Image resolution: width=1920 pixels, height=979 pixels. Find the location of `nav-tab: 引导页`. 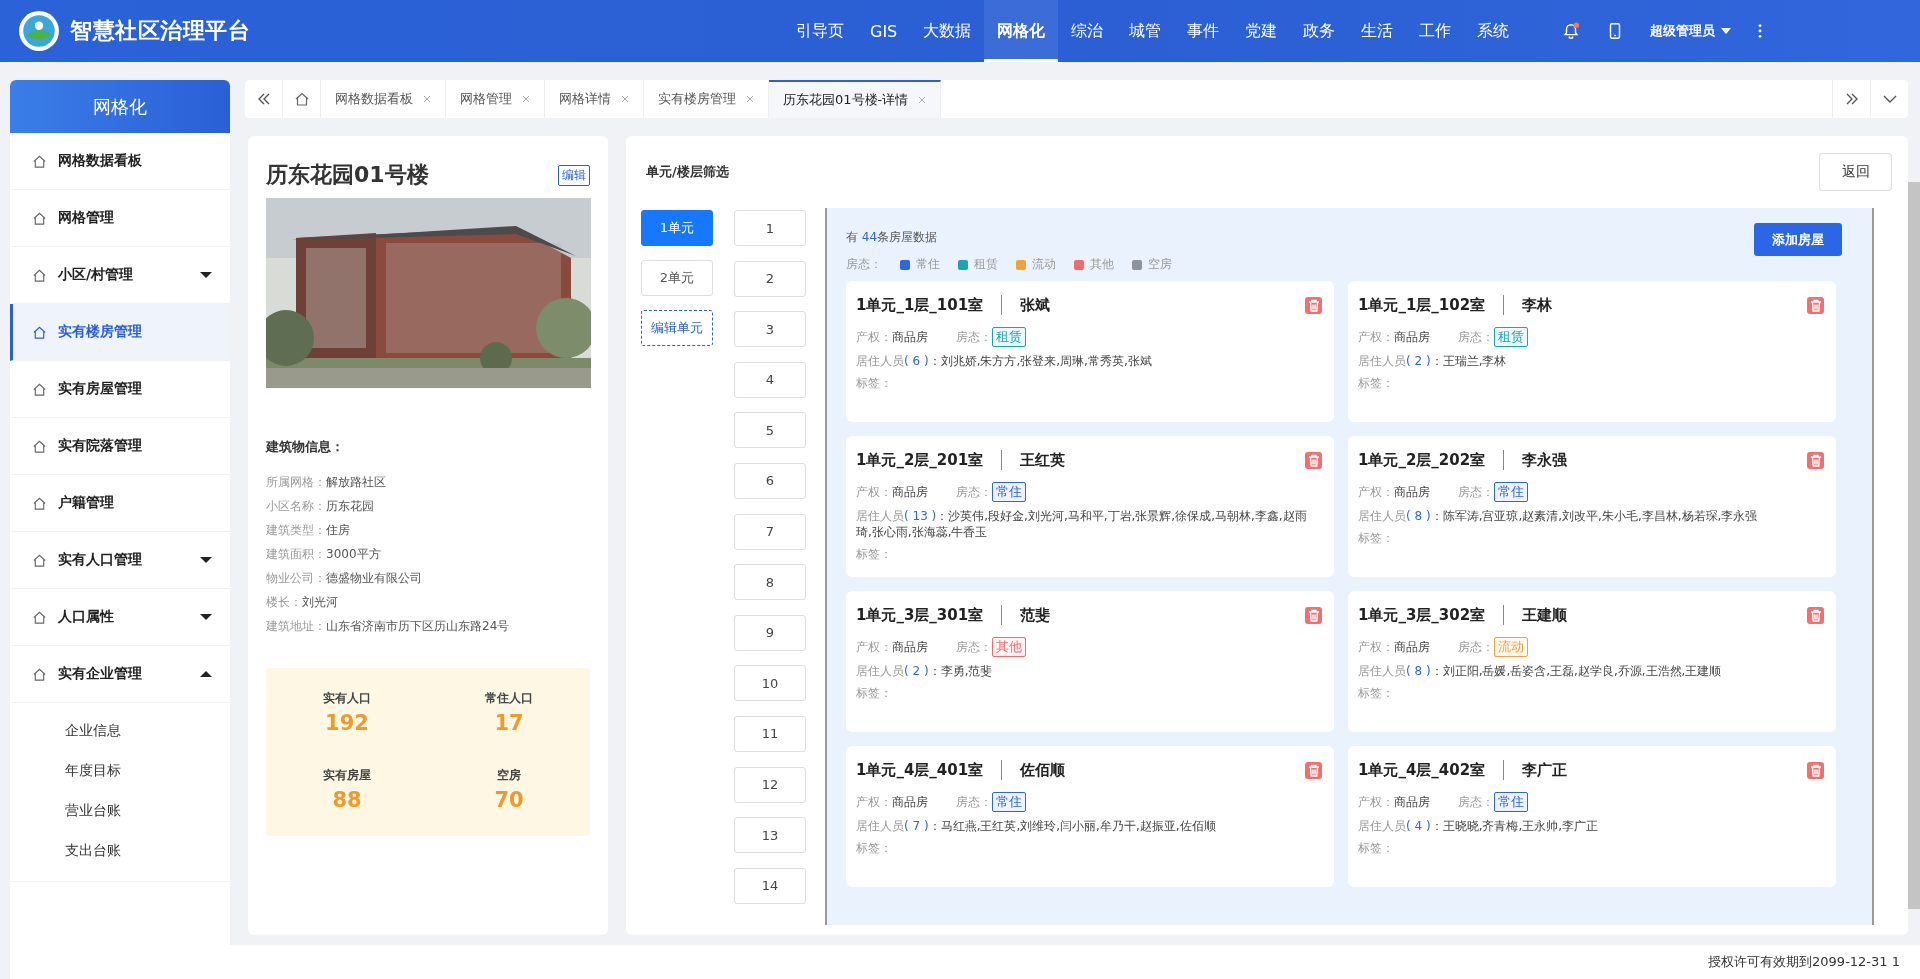

nav-tab: 引导页 is located at coordinates (820, 31).